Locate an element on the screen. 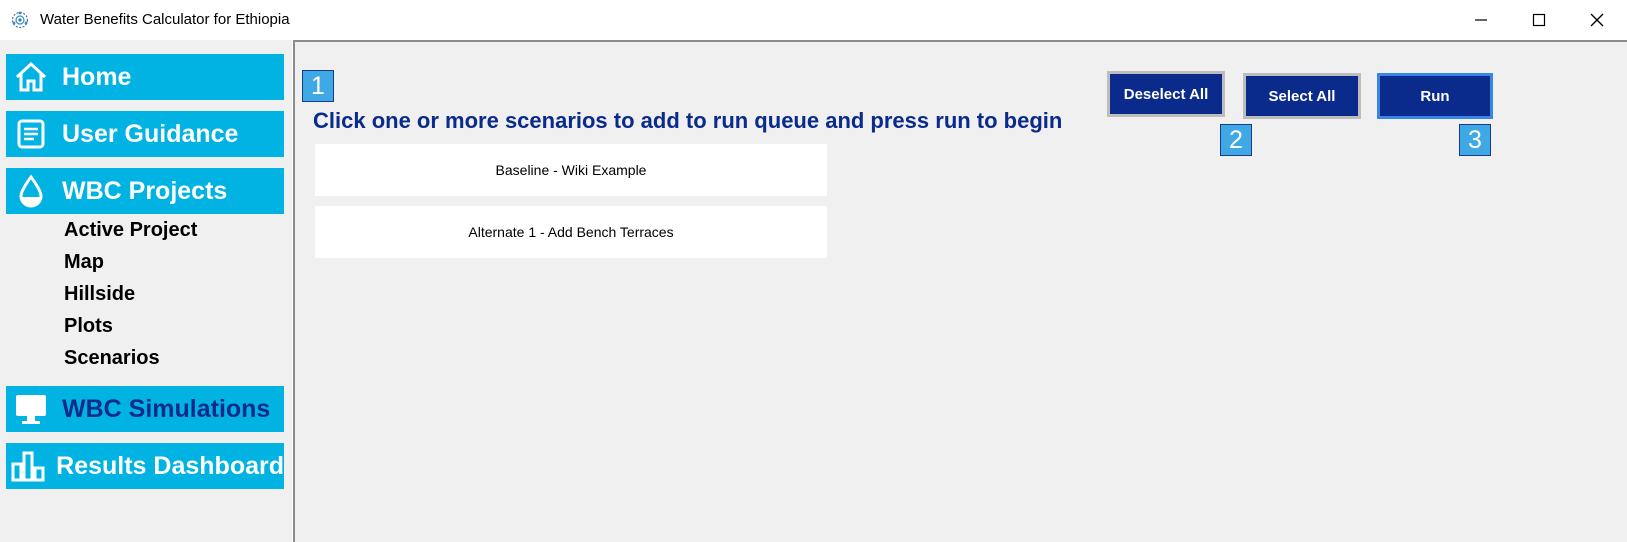 The height and width of the screenshot is (542, 1627). nav-results-dashboard-label: Results Dashboard is located at coordinates (170, 465).